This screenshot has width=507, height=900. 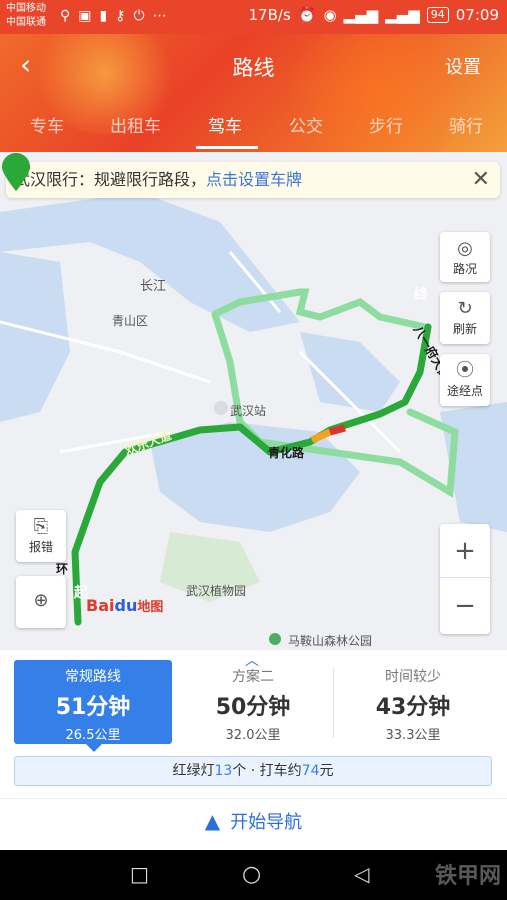 I want to click on settings-button: 设置, so click(x=463, y=66).